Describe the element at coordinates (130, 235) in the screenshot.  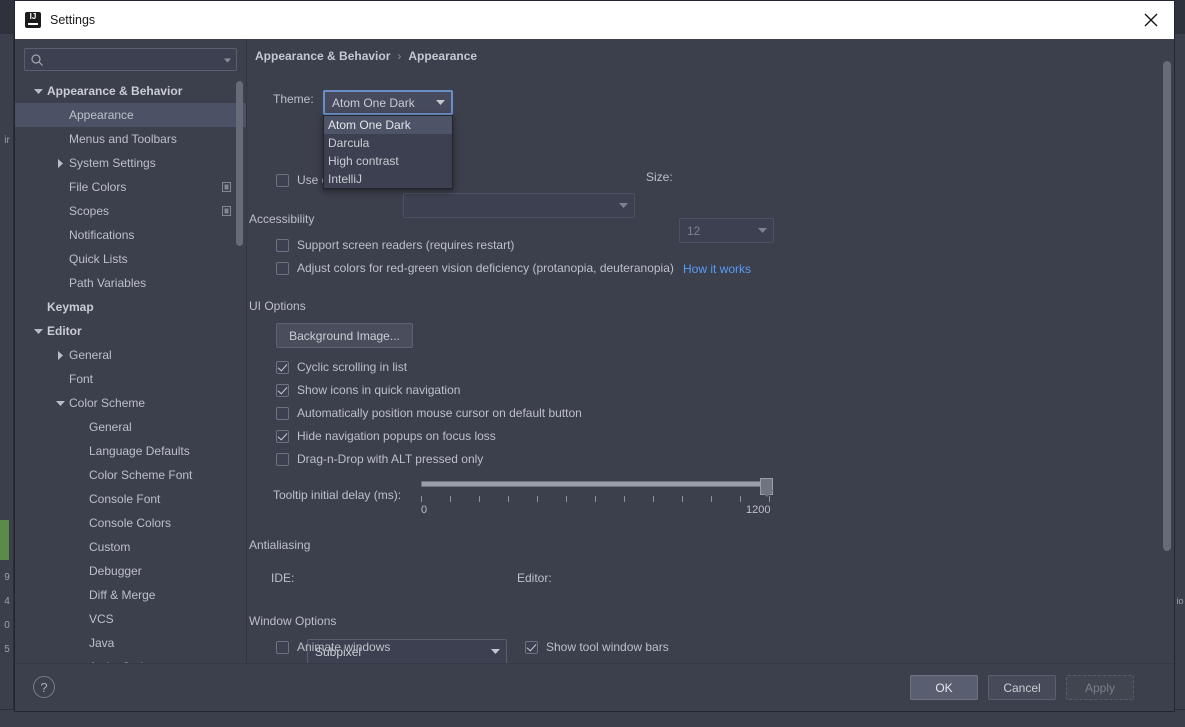
I see `sidebar-item-notifications: Notifications` at that location.